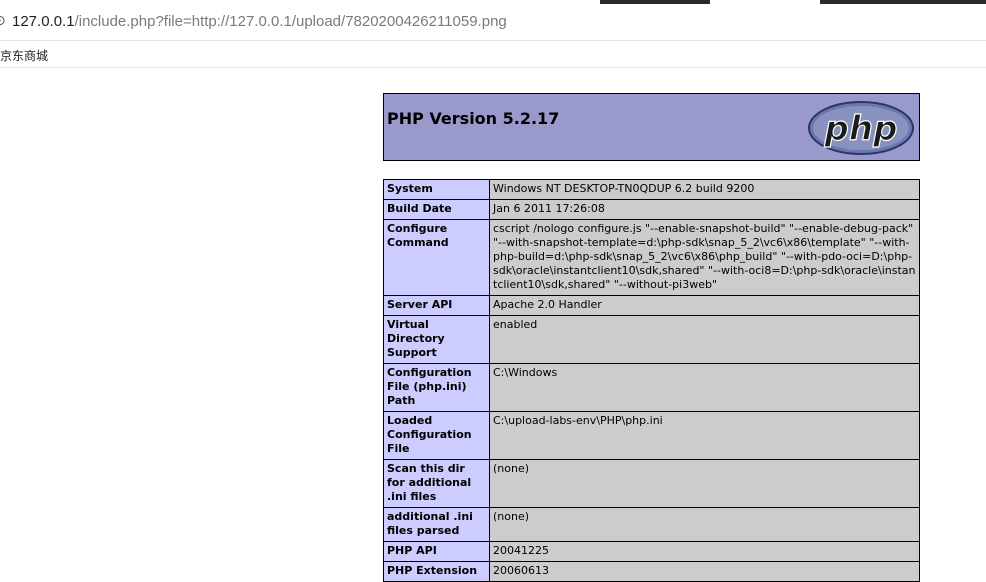  What do you see at coordinates (436, 571) in the screenshot?
I see `info-label: PHP Extension` at bounding box center [436, 571].